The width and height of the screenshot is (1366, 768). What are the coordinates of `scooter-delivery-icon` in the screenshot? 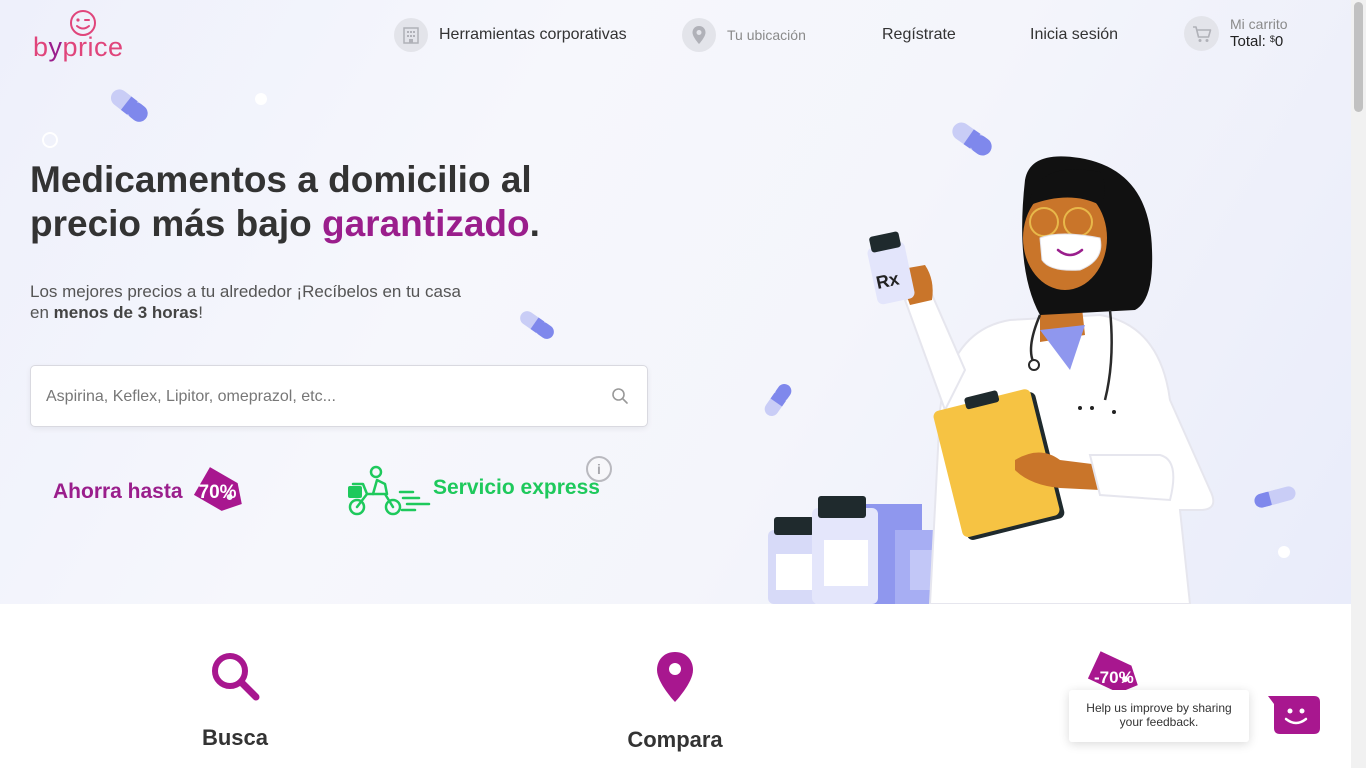 It's located at (389, 490).